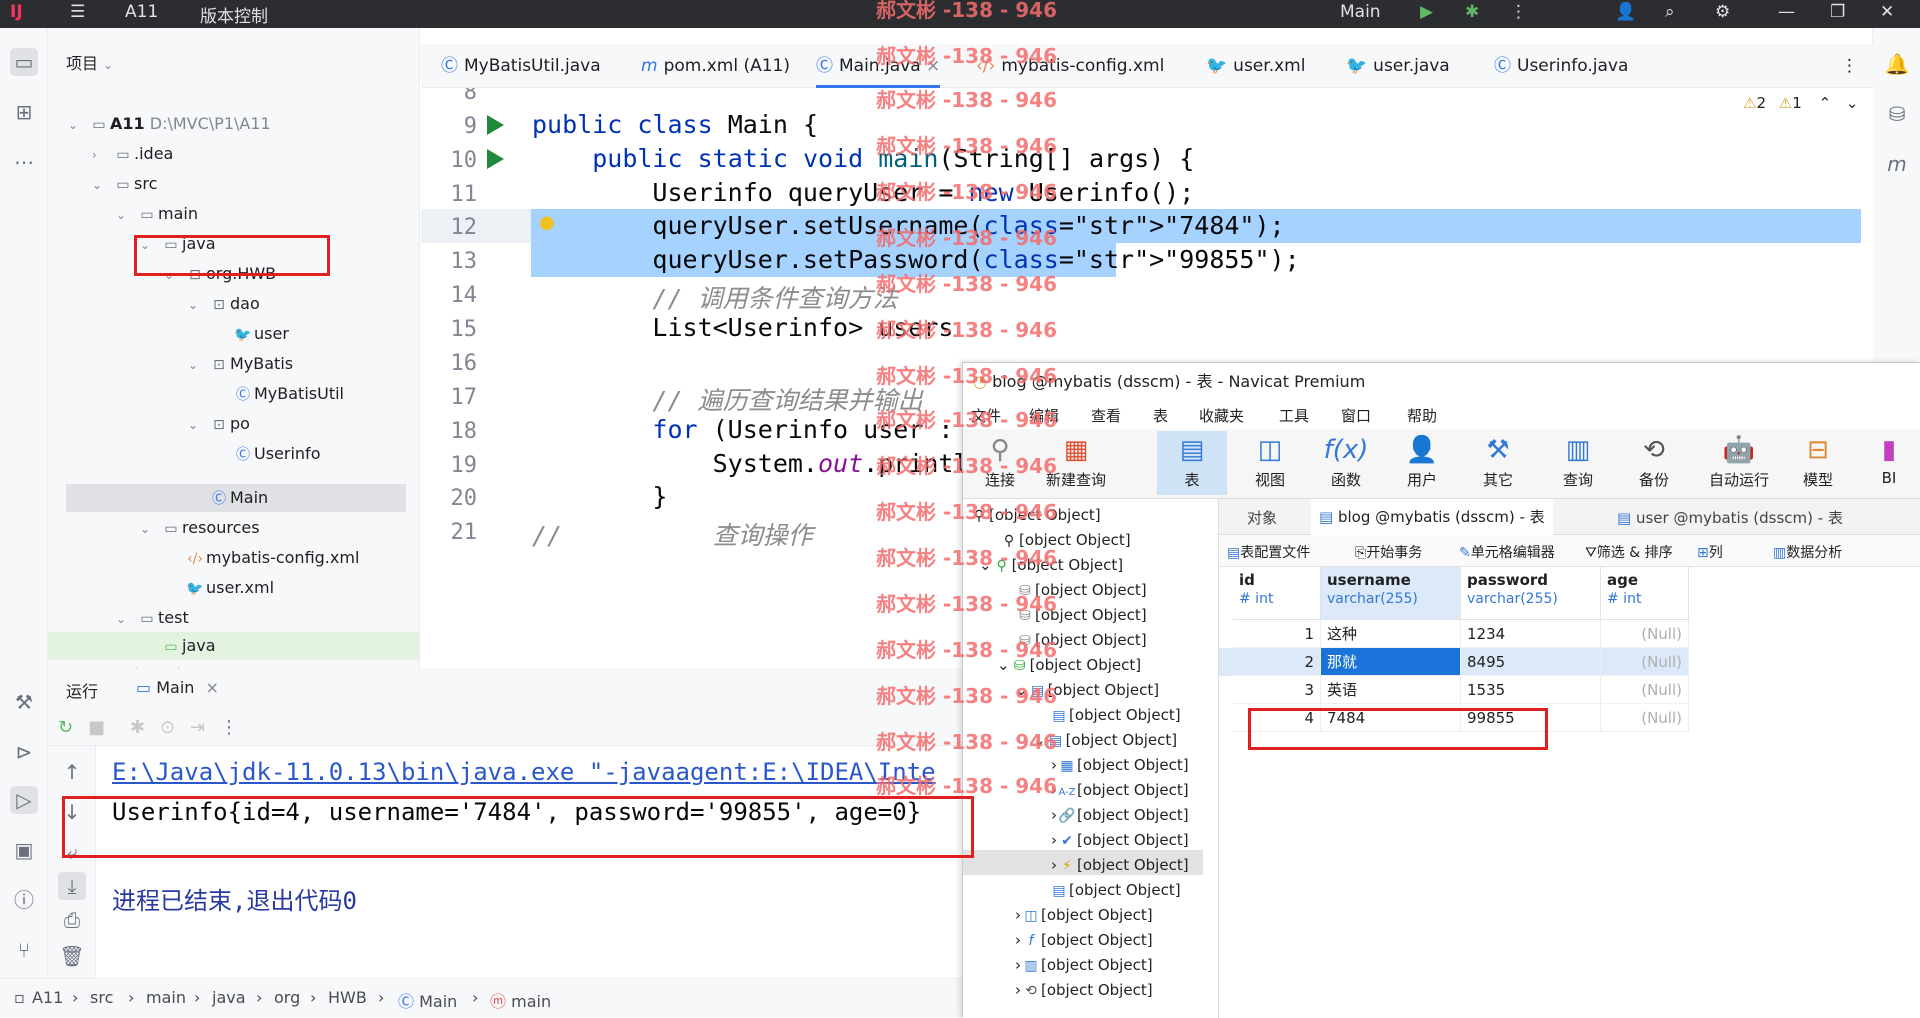  I want to click on menu-help: 帮助, so click(1422, 415).